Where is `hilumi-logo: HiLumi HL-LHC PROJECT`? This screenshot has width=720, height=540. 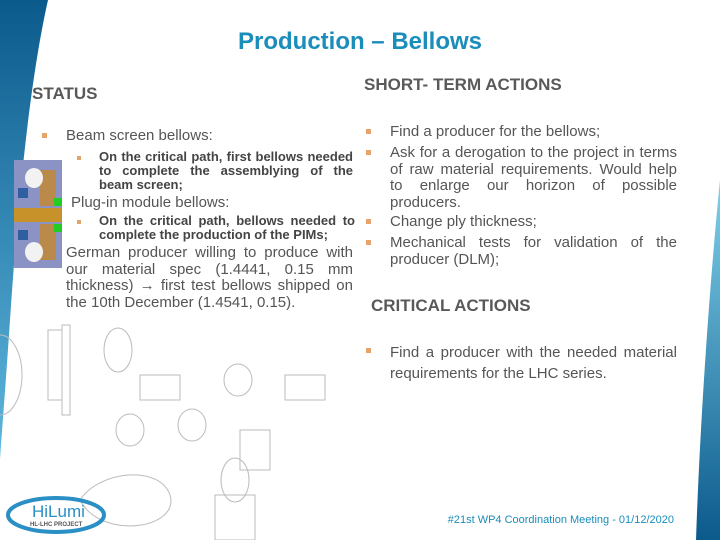
hilumi-logo: HiLumi HL-LHC PROJECT is located at coordinates (56, 515).